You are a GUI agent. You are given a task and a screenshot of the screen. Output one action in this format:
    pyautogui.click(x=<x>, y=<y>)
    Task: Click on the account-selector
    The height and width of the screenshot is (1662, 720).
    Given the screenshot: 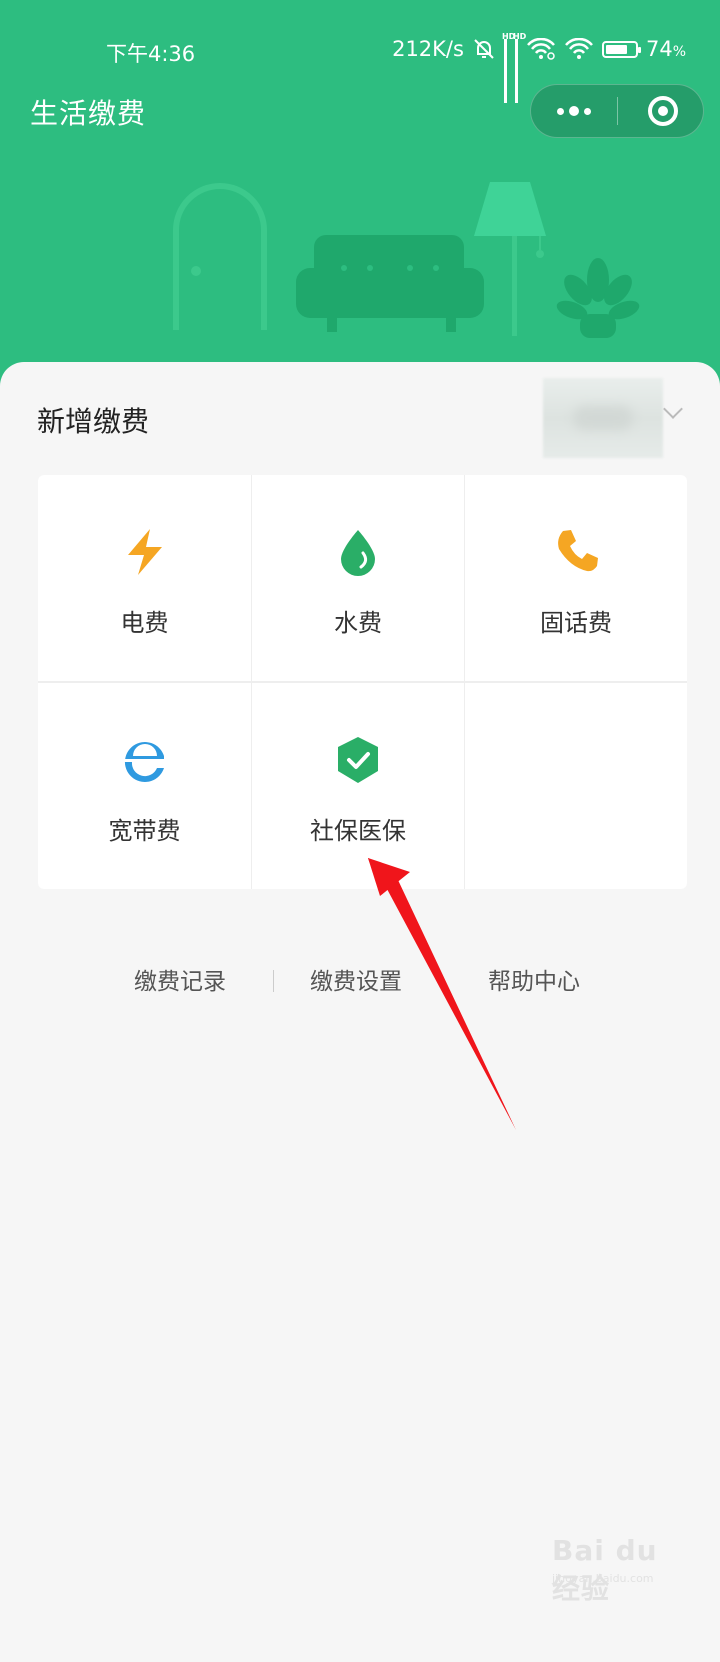 What is the action you would take?
    pyautogui.click(x=603, y=418)
    